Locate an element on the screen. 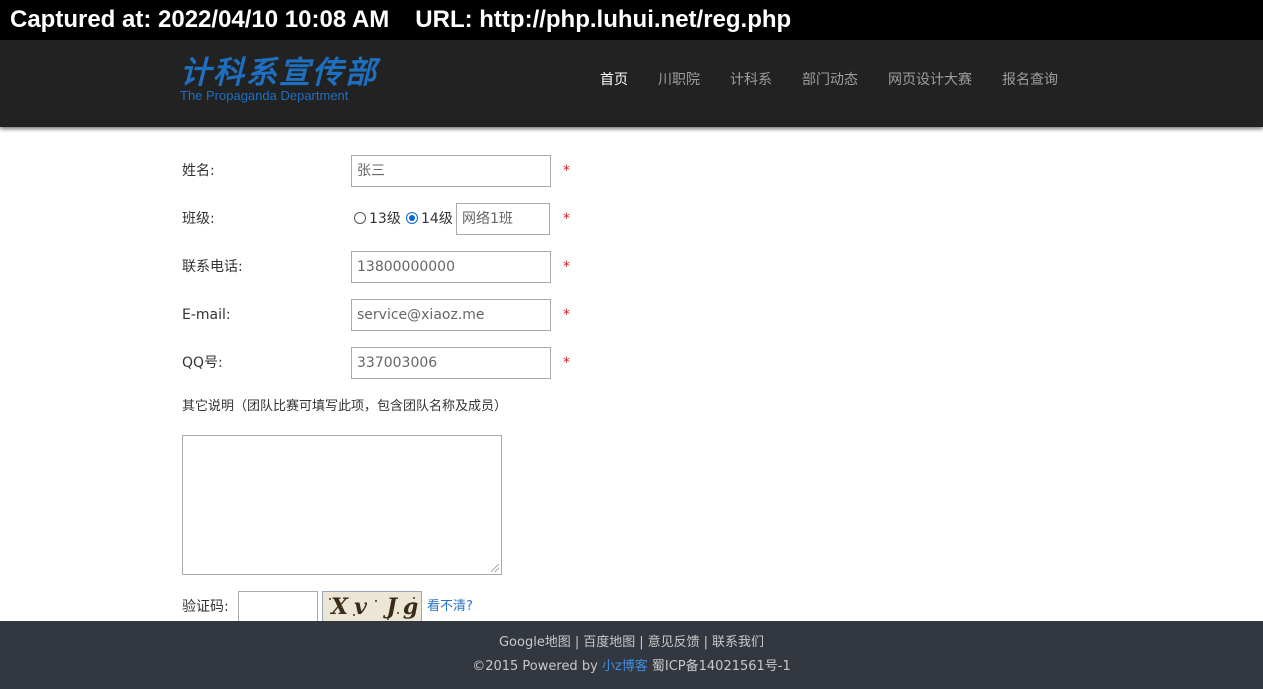 Image resolution: width=1263 pixels, height=689 pixels. name-input: 张三 is located at coordinates (451, 171).